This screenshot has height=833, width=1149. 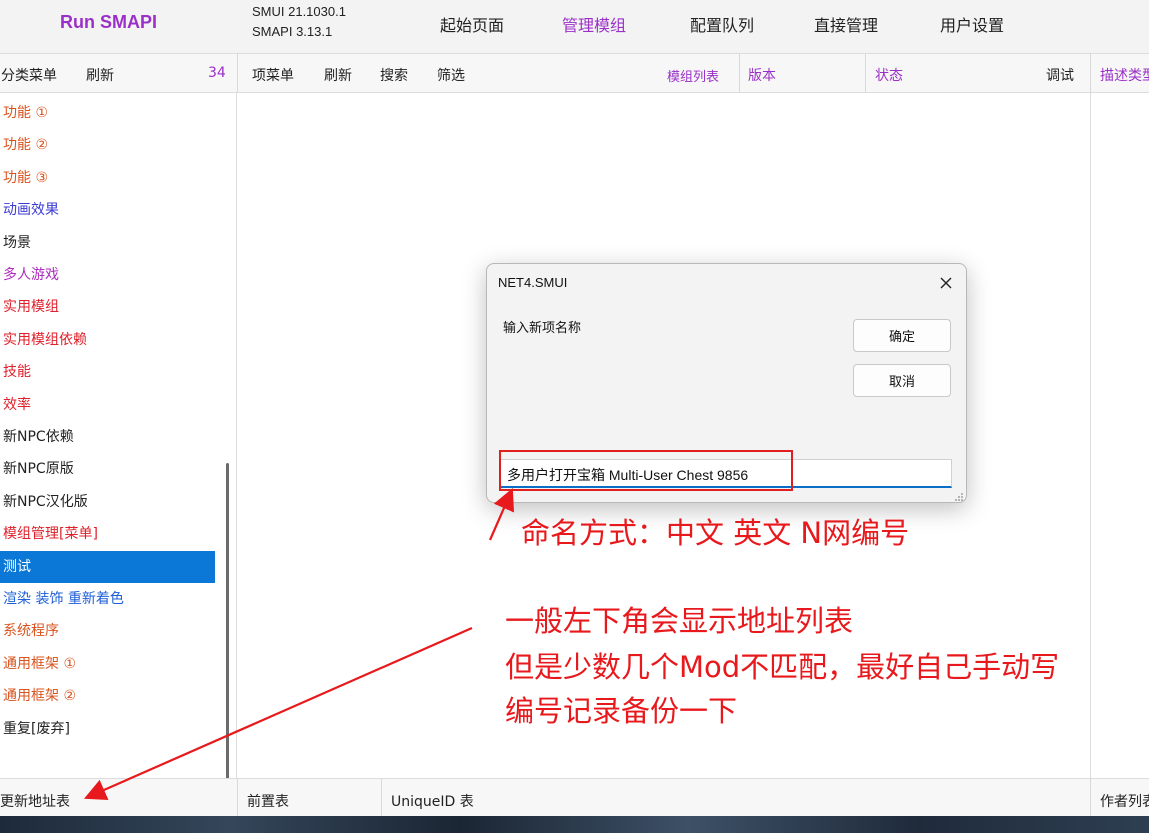 What do you see at coordinates (574, 797) in the screenshot?
I see `footer-bar: 更新地址表 前置表 UniqueID 表 作者列表` at bounding box center [574, 797].